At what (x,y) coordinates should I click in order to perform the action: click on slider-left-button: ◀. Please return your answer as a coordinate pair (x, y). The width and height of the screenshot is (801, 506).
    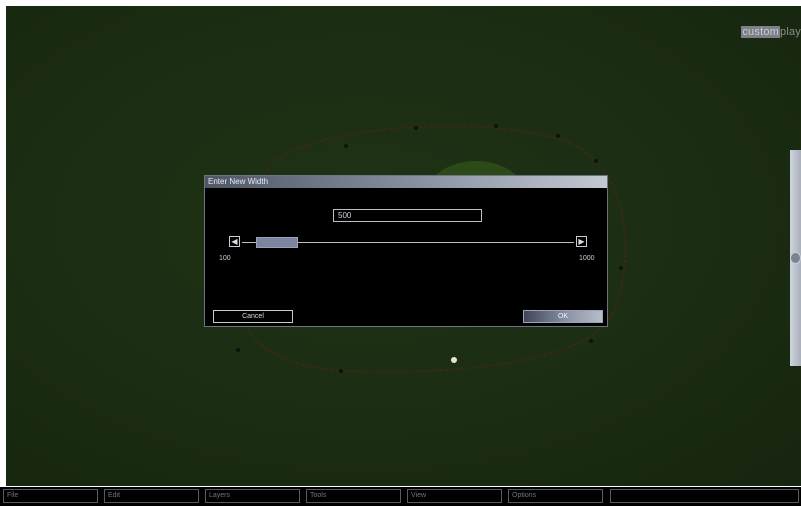
    Looking at the image, I should click on (234, 241).